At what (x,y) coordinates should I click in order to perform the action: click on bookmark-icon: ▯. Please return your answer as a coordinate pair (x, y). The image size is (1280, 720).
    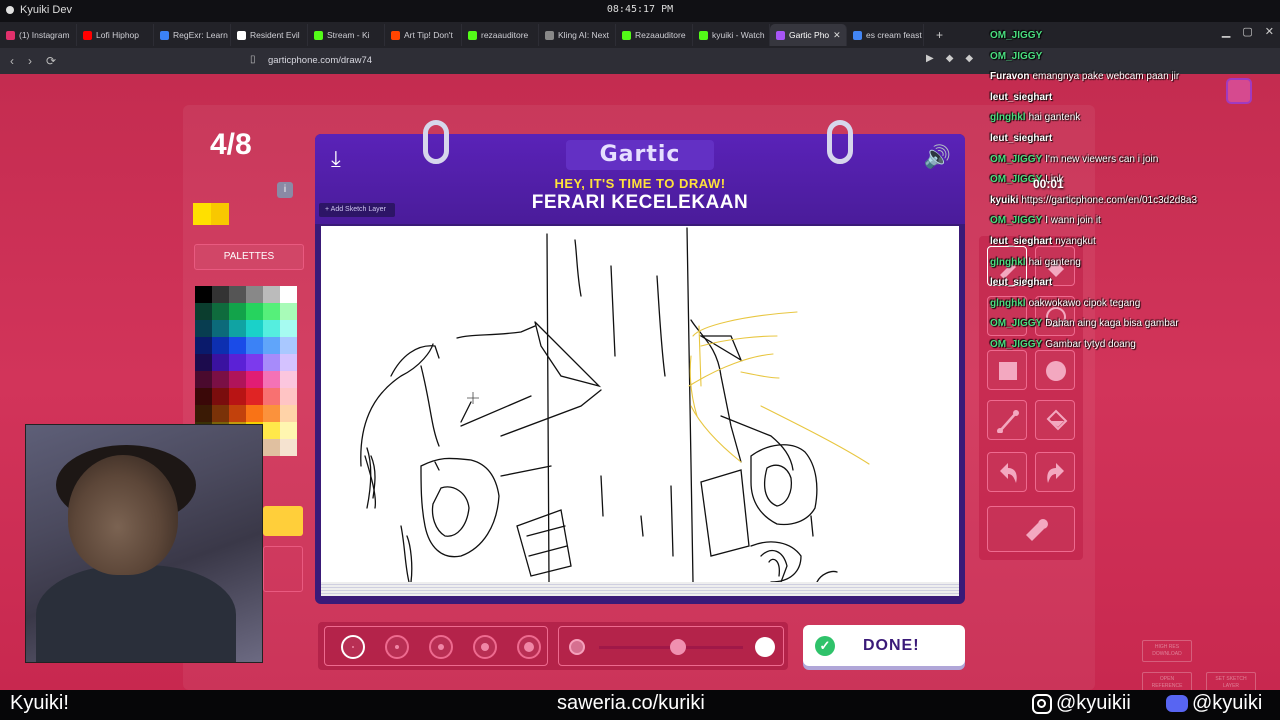
    Looking at the image, I should click on (253, 59).